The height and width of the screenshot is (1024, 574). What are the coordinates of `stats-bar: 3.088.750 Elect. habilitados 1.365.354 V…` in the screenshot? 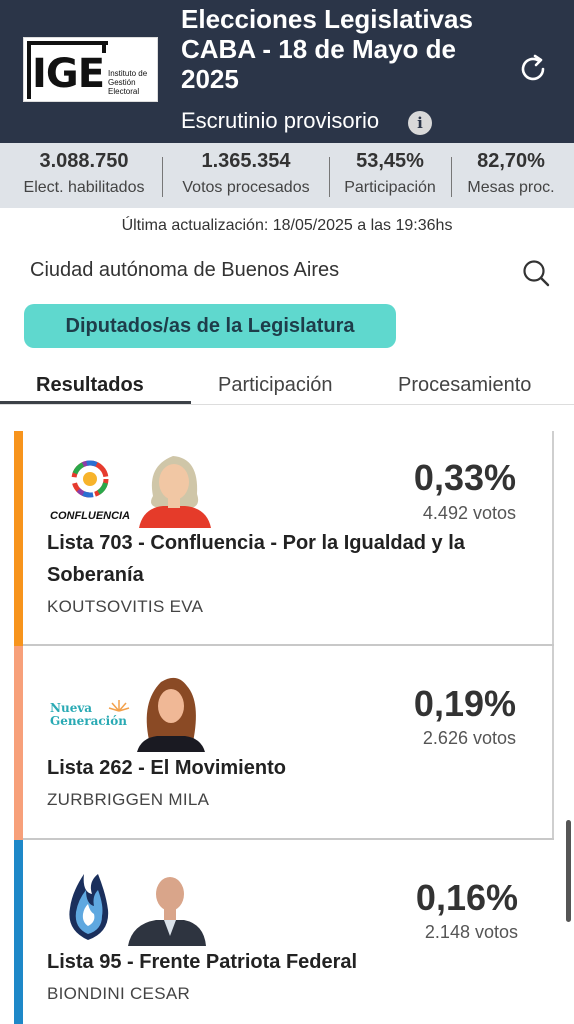 It's located at (287, 175).